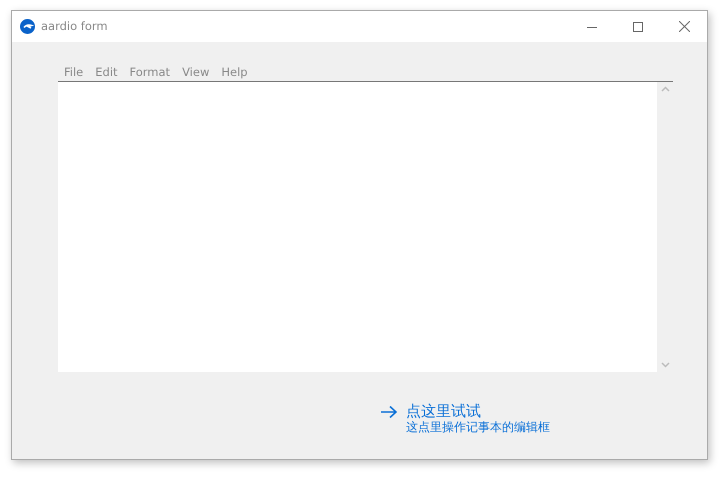 The height and width of the screenshot is (480, 720). Describe the element at coordinates (638, 27) in the screenshot. I see `maximize-icon` at that location.